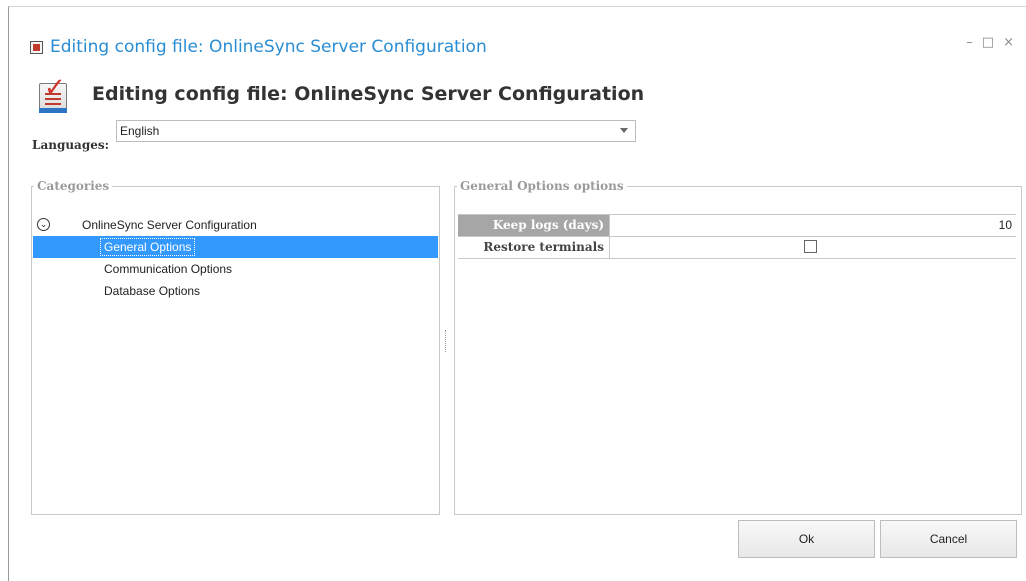  I want to click on checklist-icon: ✓, so click(55, 94).